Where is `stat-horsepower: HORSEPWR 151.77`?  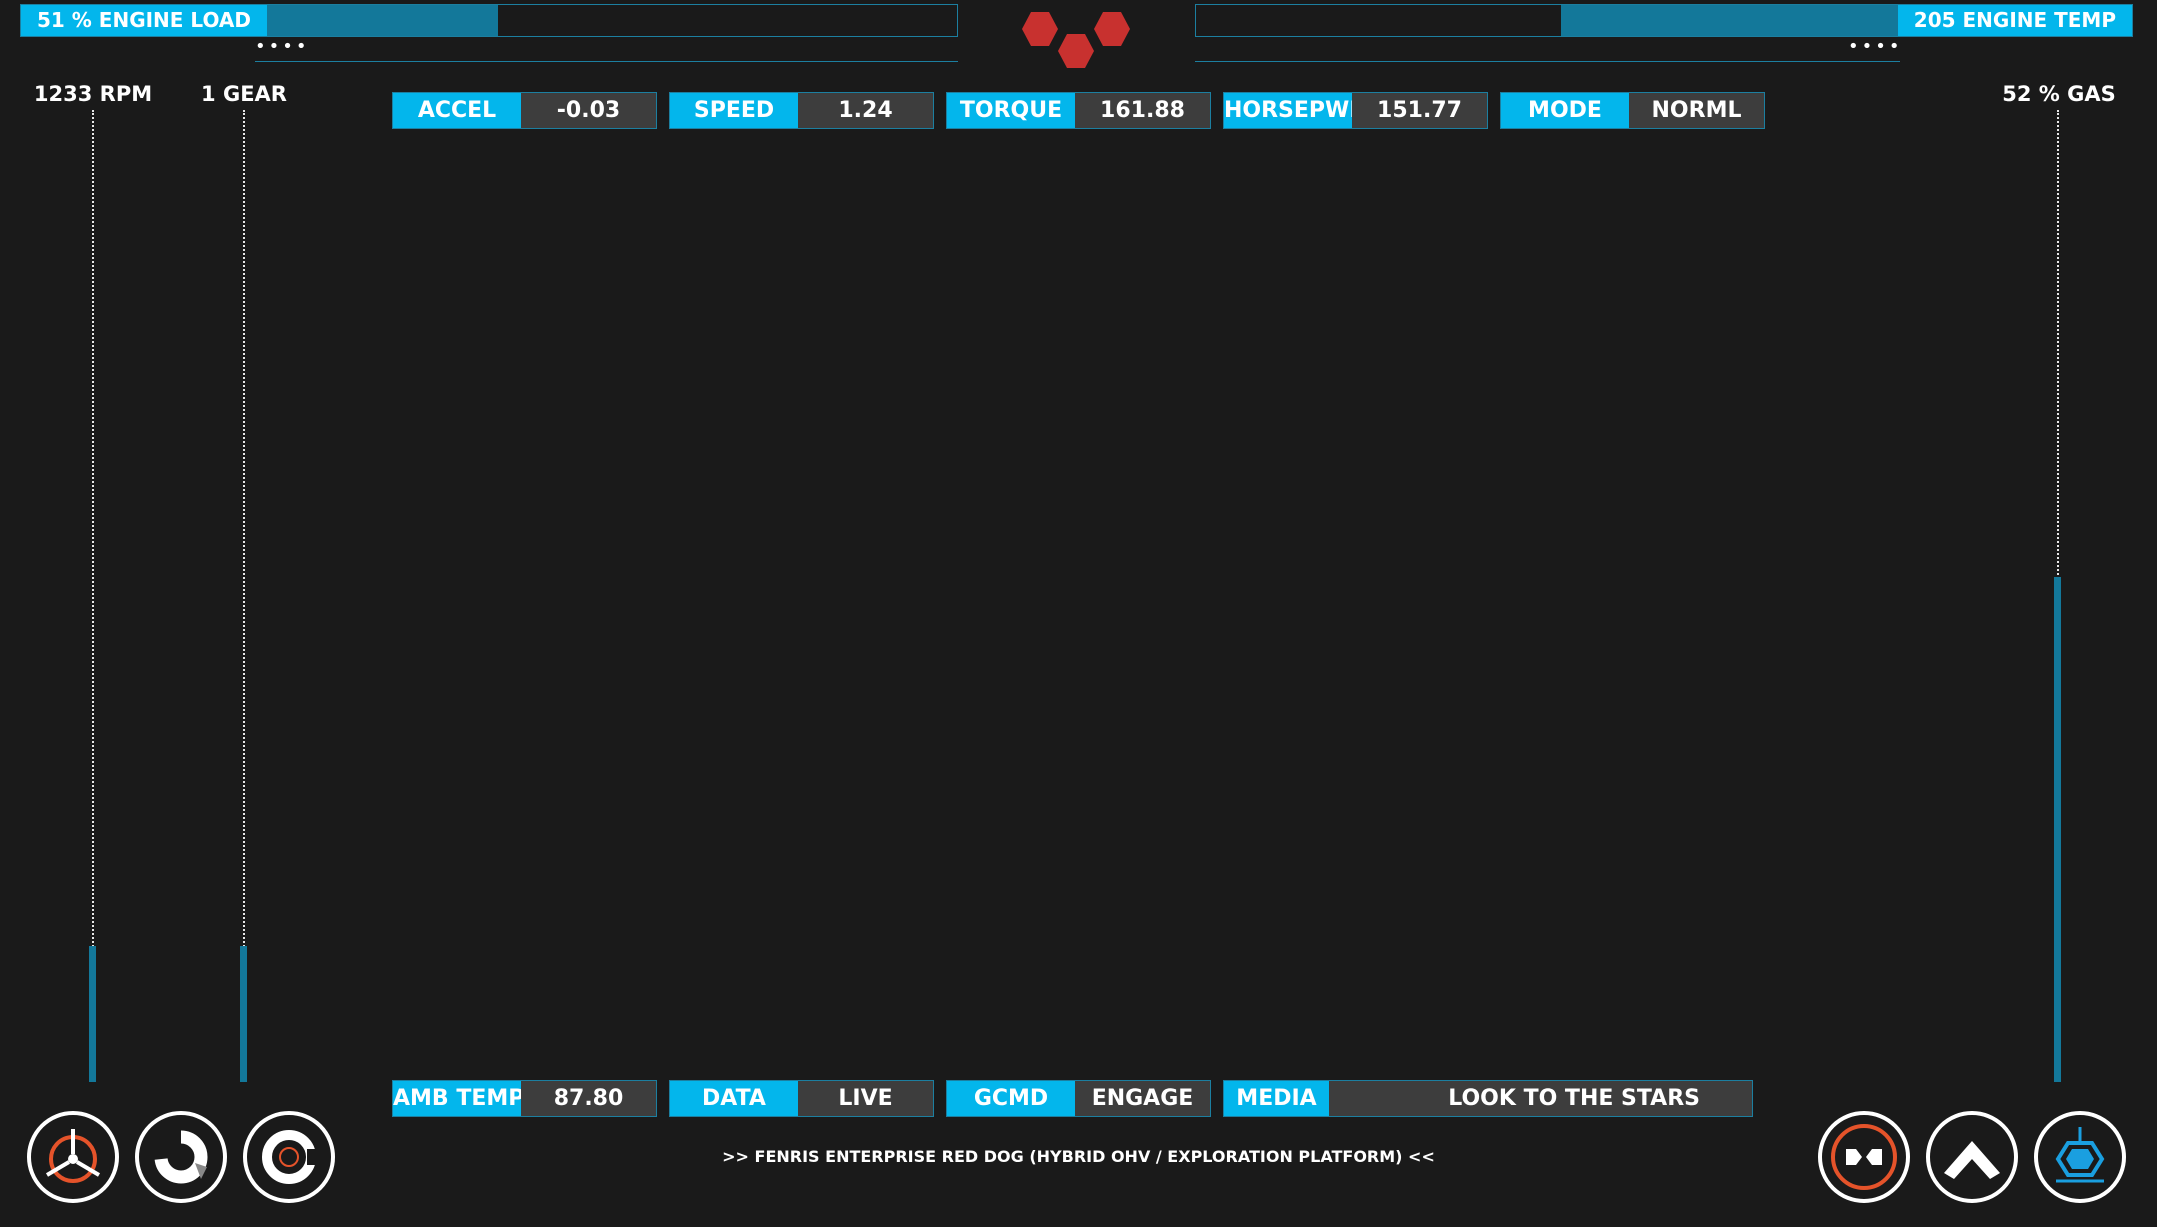 stat-horsepower: HORSEPWR 151.77 is located at coordinates (1355, 110).